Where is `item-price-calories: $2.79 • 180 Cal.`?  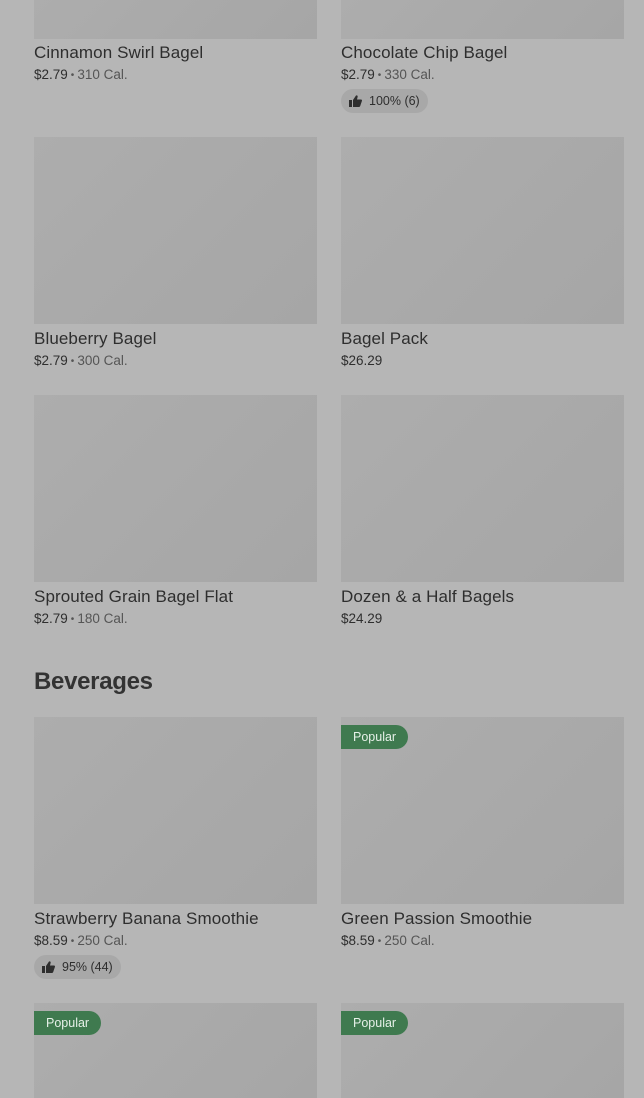
item-price-calories: $2.79 • 180 Cal. is located at coordinates (81, 618).